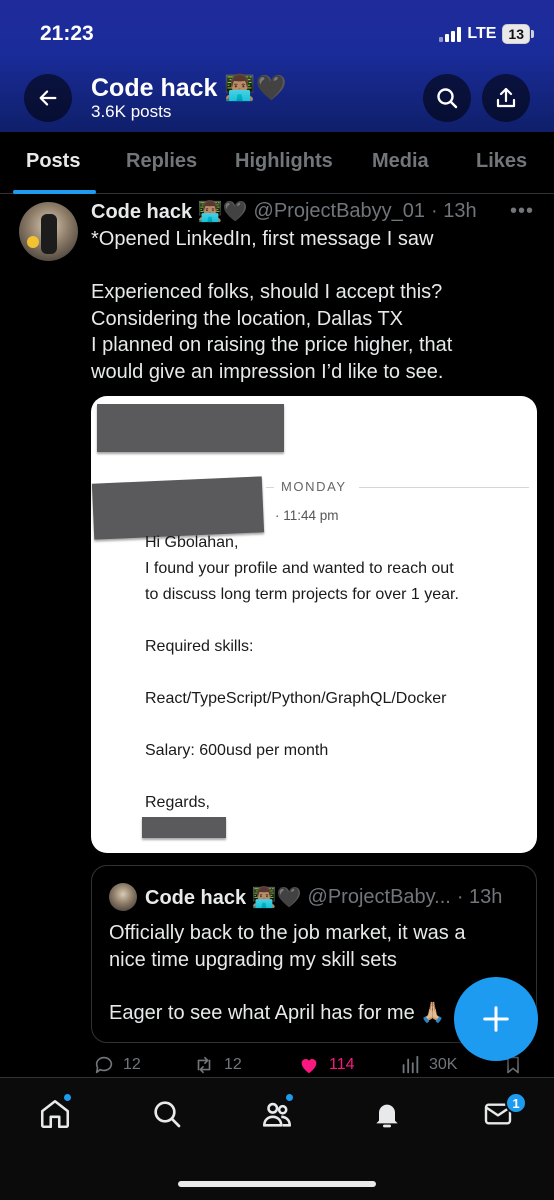  I want to click on reply-count: 12, so click(132, 1064).